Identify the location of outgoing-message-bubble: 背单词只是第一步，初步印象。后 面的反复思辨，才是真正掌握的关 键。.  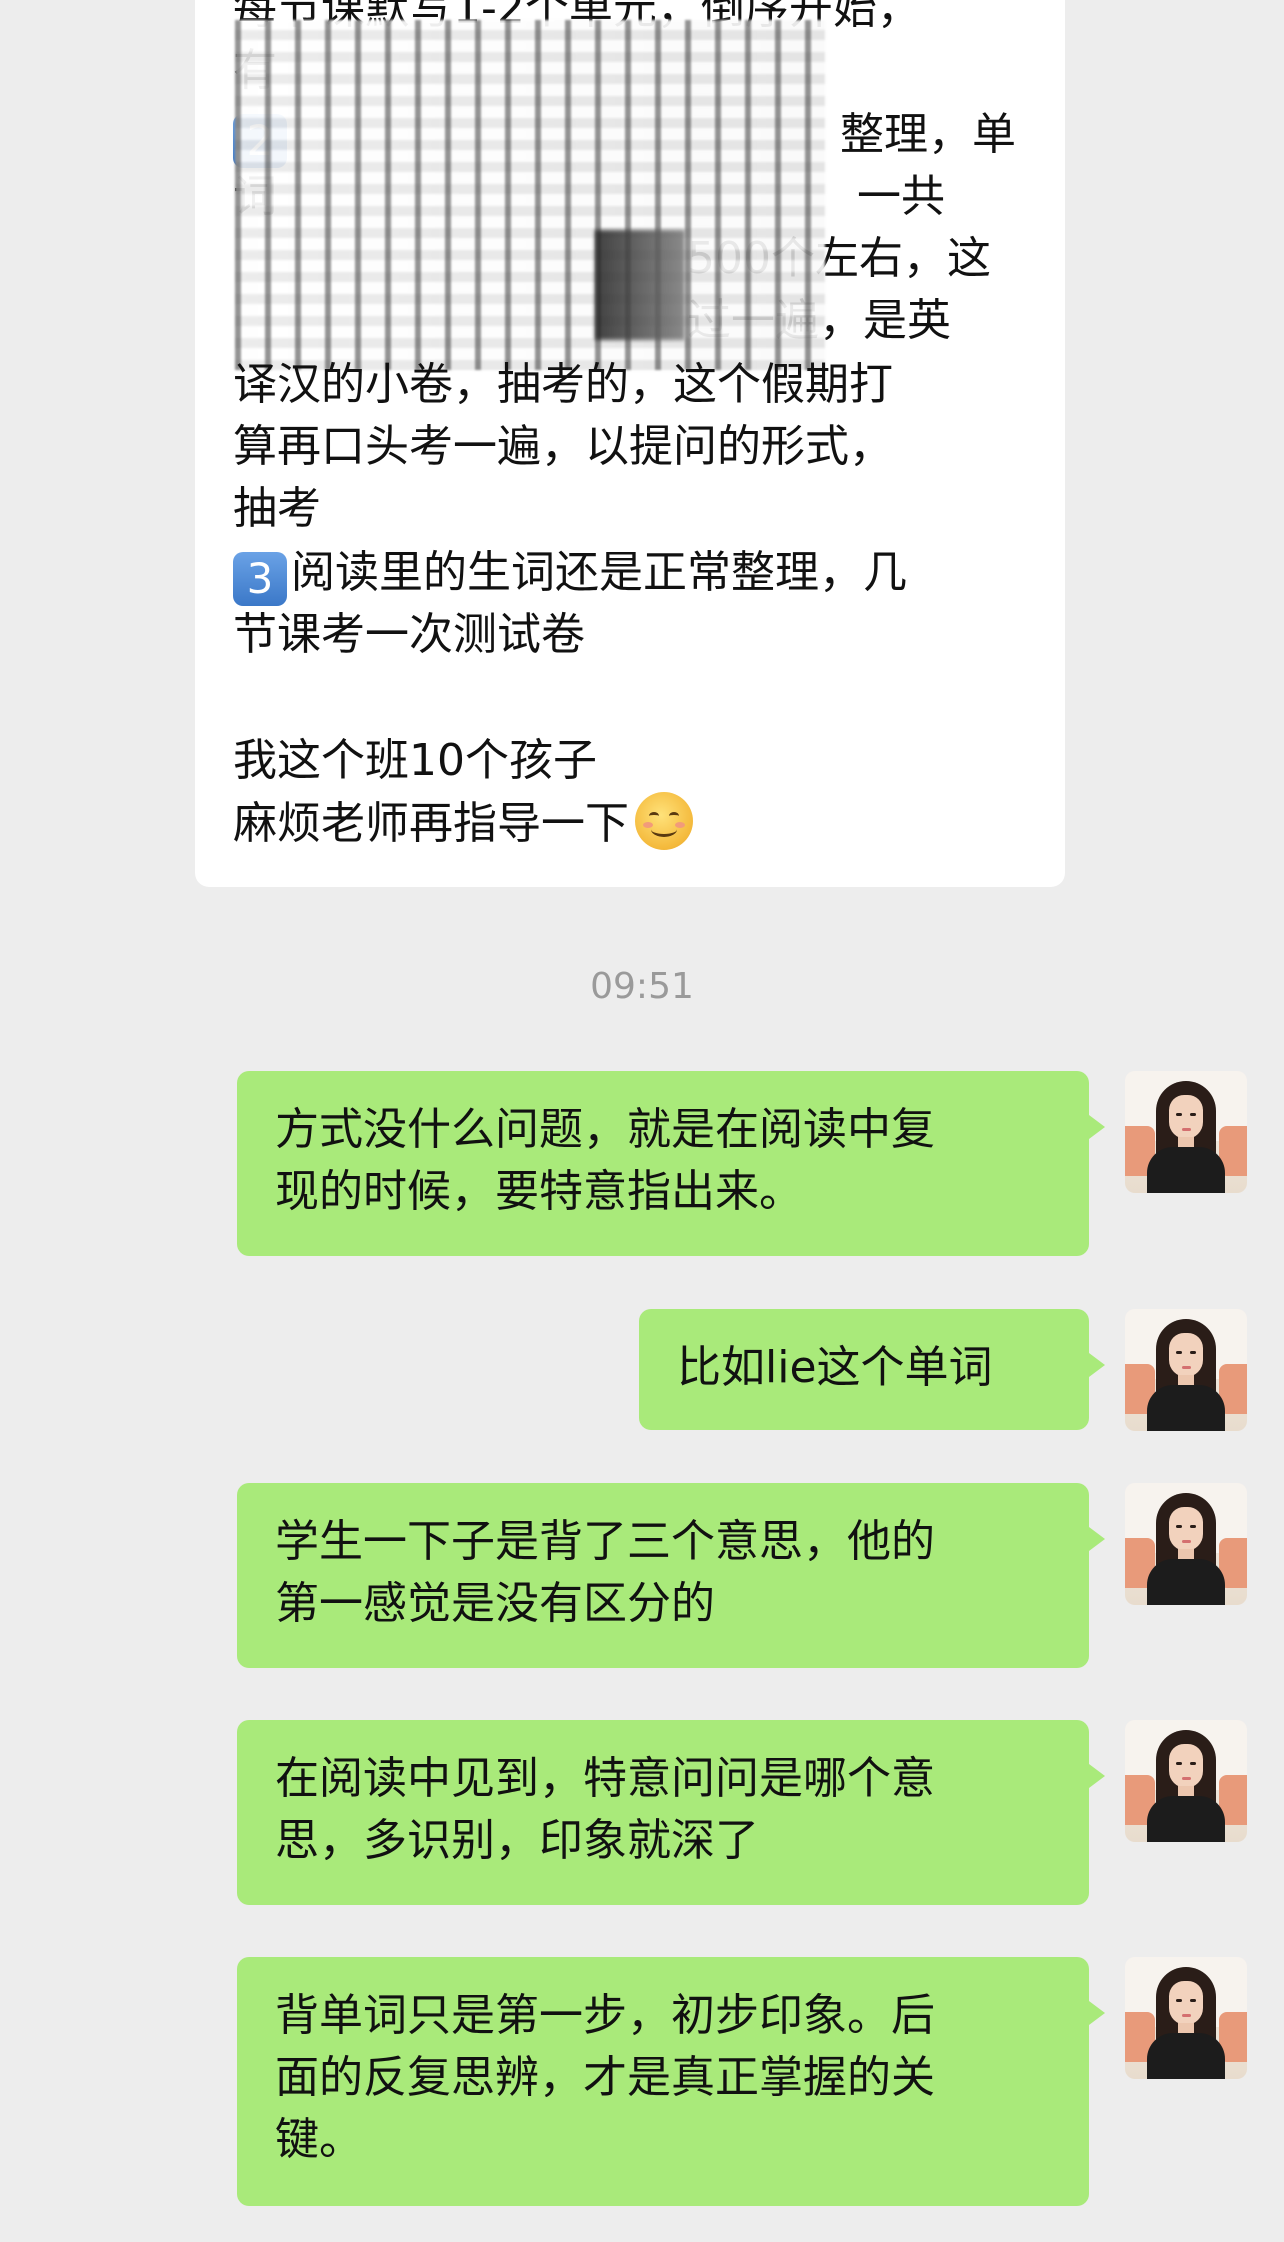
(671, 2081).